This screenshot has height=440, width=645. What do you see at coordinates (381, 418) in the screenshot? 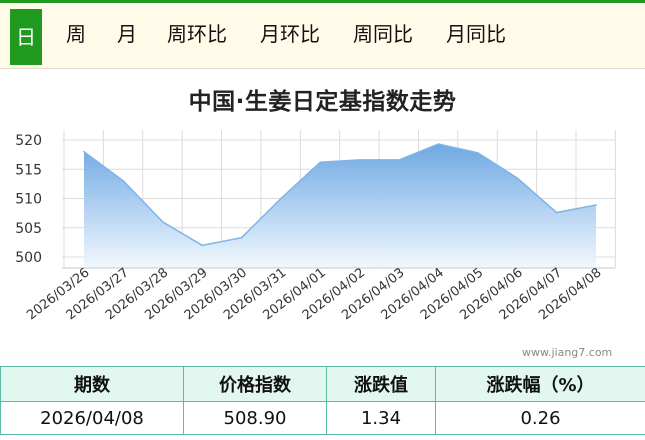
I see `cell-change-value: 1.34` at bounding box center [381, 418].